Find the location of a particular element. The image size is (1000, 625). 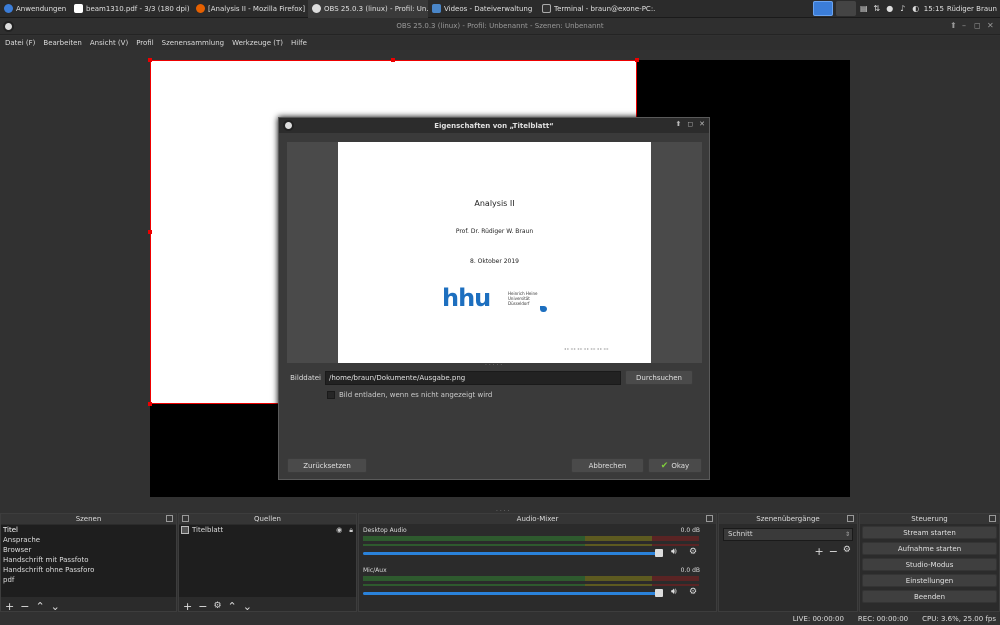

user-name: Rüdiger Braun is located at coordinates (972, 9).